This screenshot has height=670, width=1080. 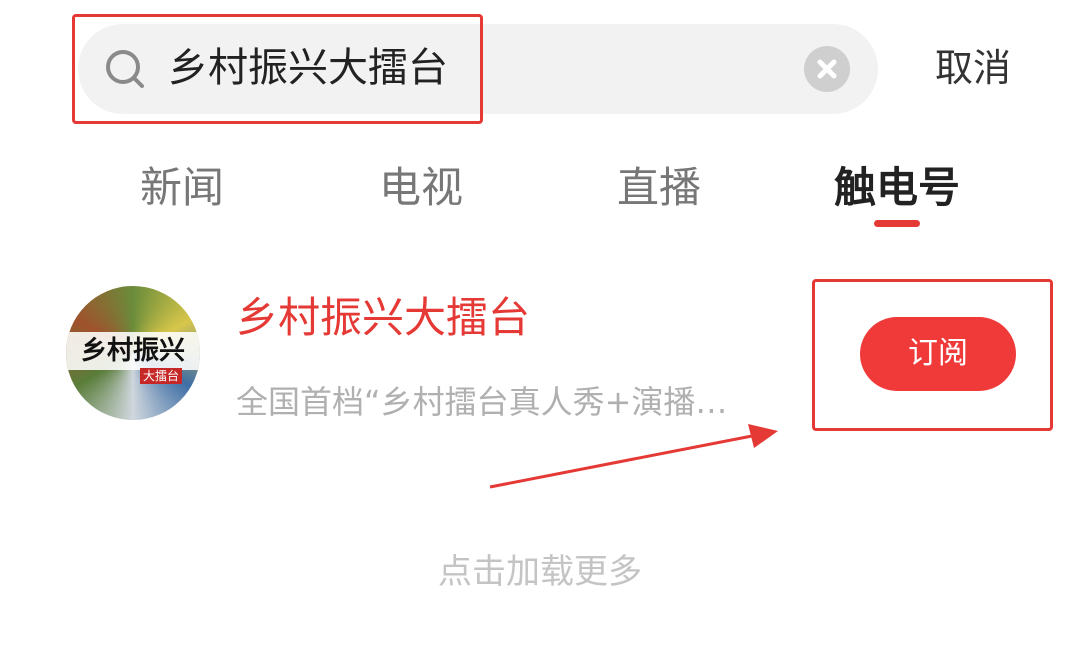 I want to click on annotation-box-subscribe, so click(x=932, y=355).